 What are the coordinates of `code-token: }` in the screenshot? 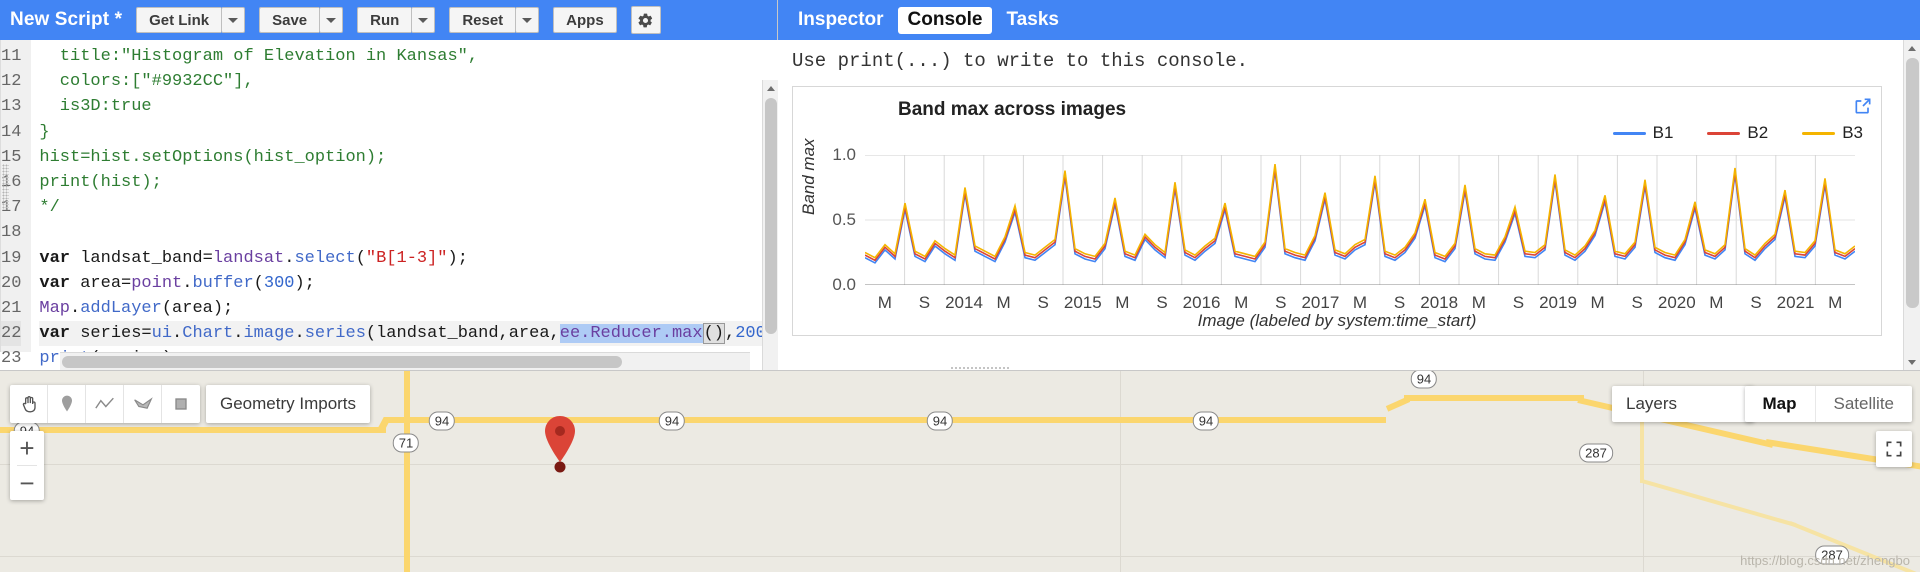 It's located at (44, 132).